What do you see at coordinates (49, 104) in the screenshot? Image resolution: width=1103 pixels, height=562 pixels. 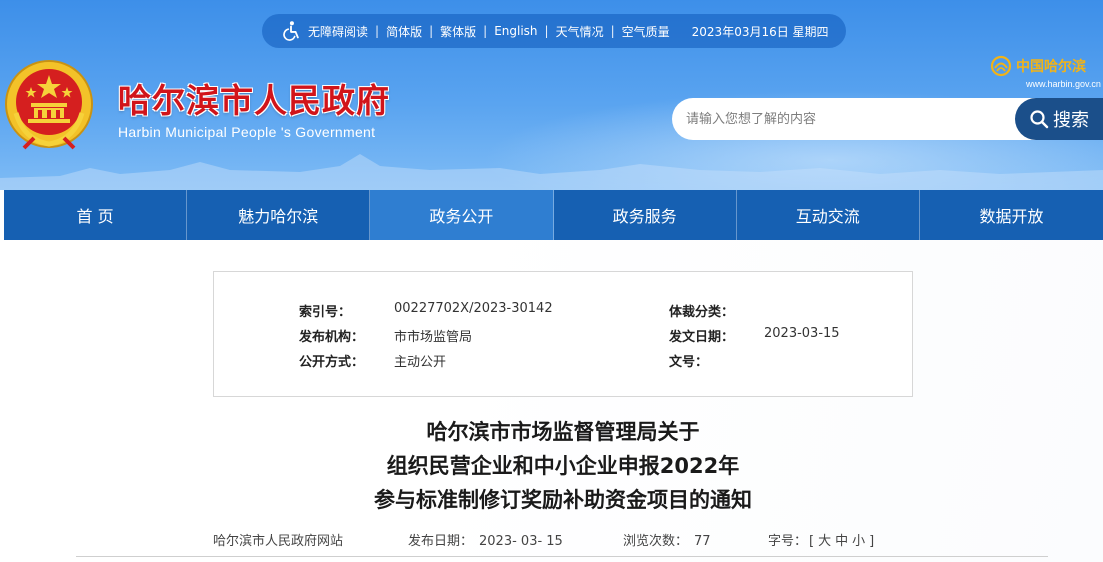 I see `national-emblem-icon` at bounding box center [49, 104].